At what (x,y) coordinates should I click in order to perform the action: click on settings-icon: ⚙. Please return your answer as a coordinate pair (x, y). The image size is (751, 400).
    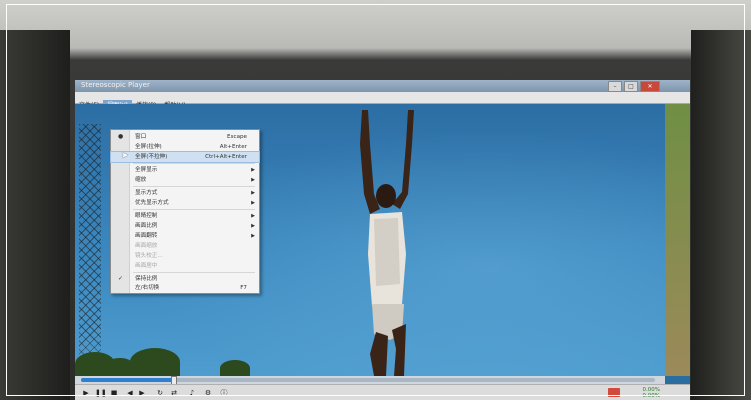
    Looking at the image, I should click on (208, 393).